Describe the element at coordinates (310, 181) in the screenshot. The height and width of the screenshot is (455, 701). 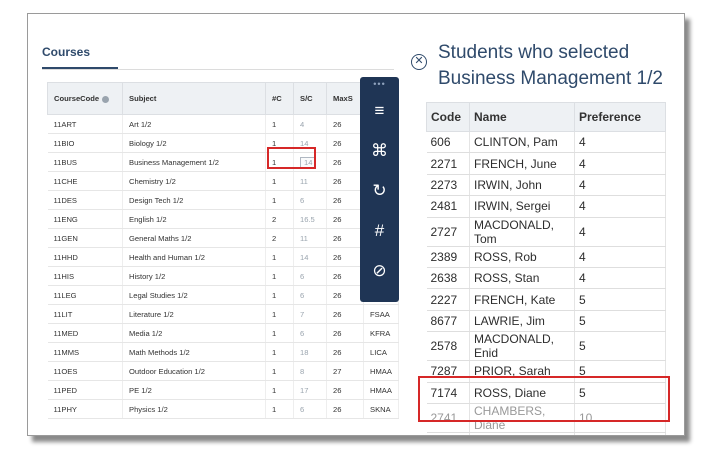
I see `cell: 11` at that location.